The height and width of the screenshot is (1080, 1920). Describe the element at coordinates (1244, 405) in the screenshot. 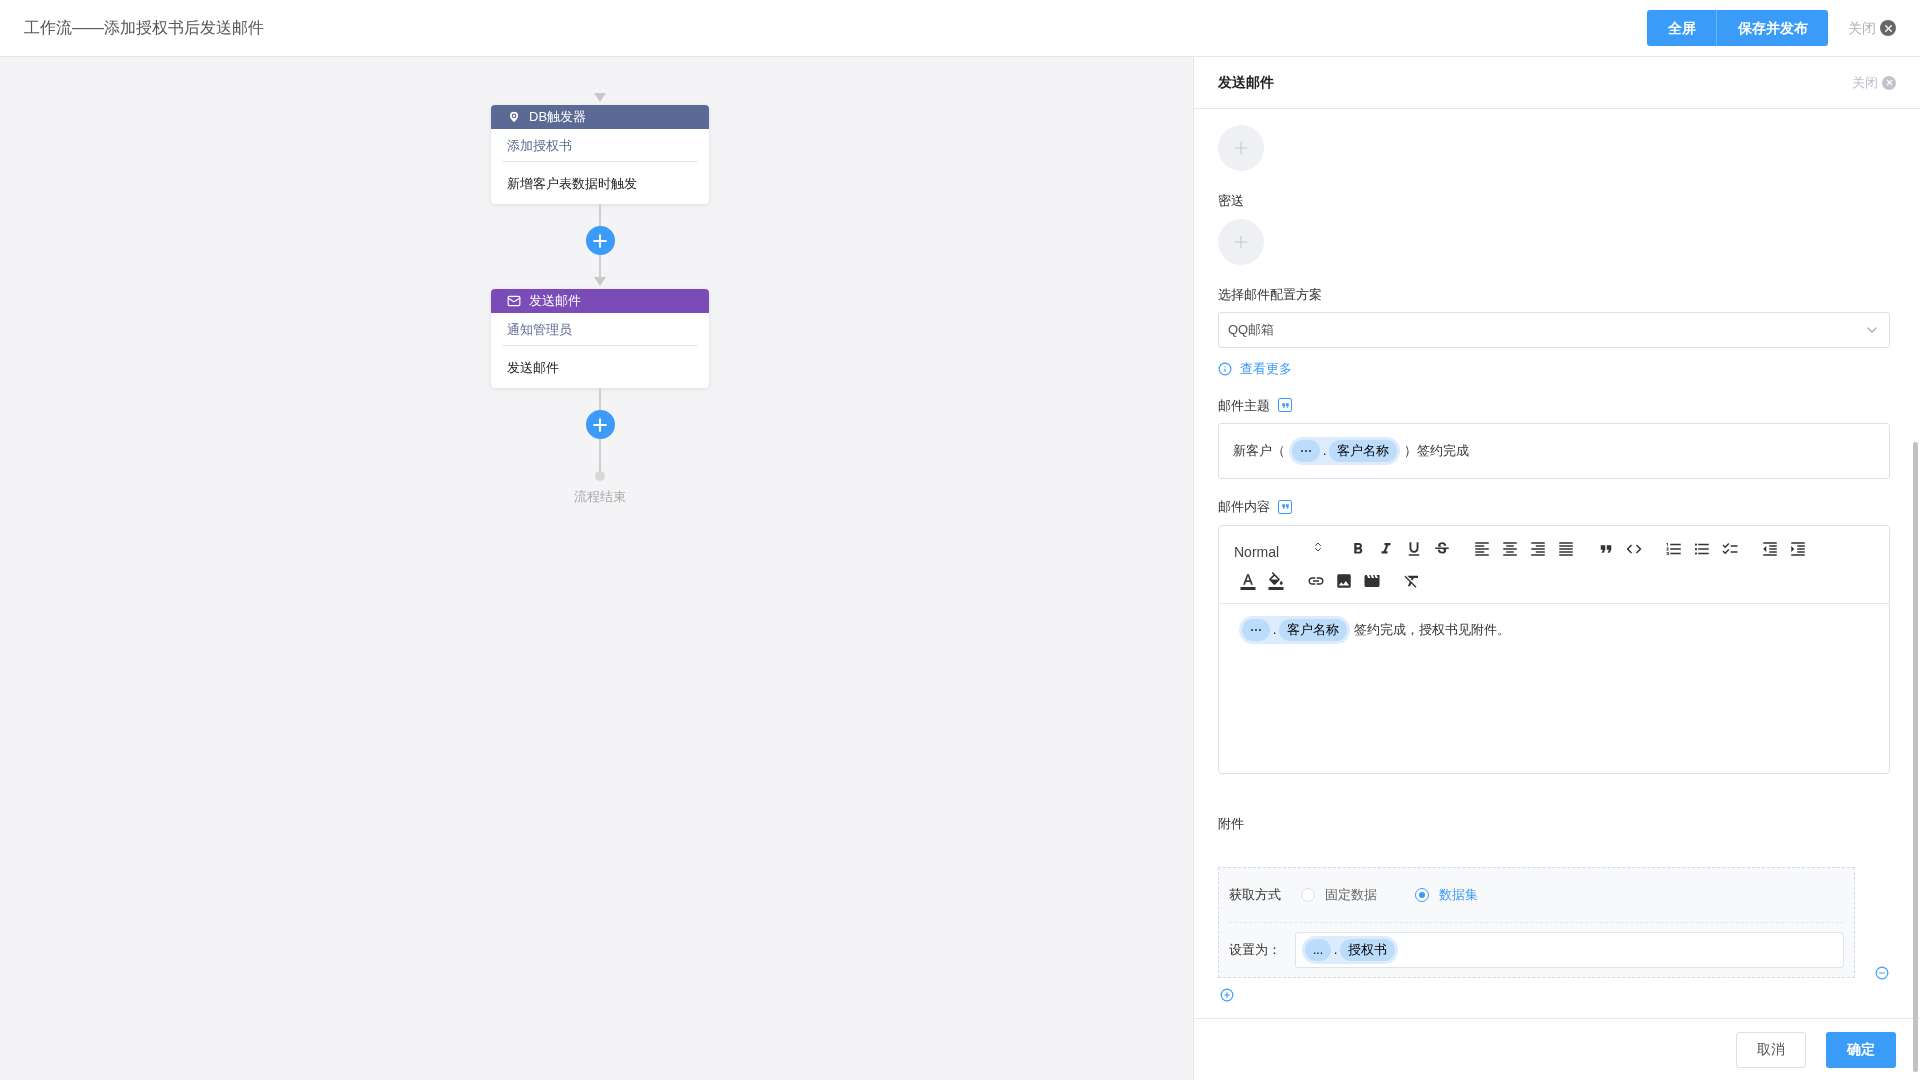

I see `subject-label: 邮件主题` at that location.